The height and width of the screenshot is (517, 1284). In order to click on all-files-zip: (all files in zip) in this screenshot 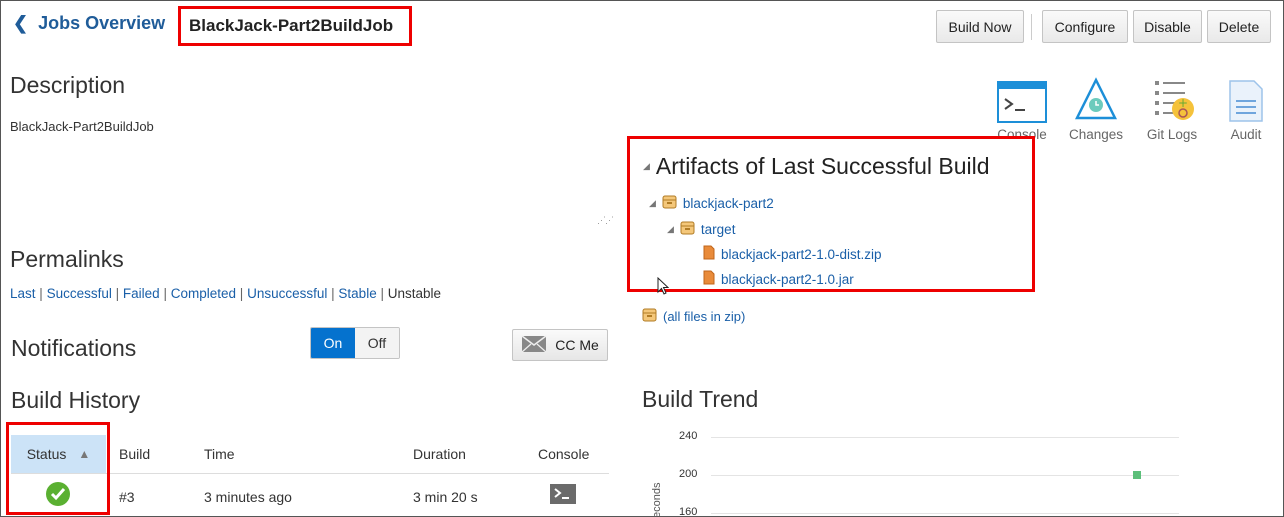, I will do `click(693, 316)`.